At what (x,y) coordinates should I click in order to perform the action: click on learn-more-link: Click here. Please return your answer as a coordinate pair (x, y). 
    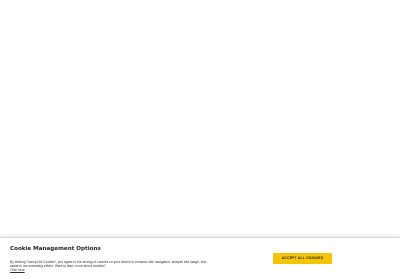
    Looking at the image, I should click on (17, 270).